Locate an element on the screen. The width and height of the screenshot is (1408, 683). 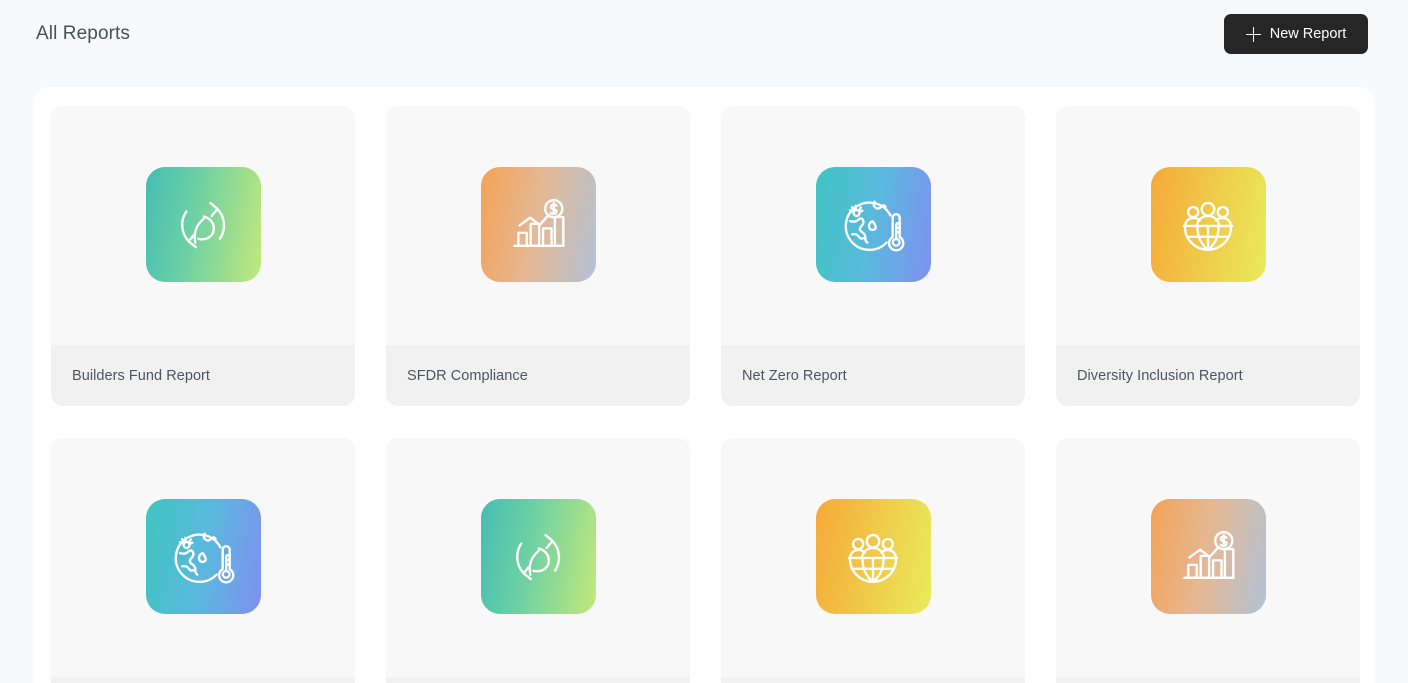
new-report-button: New Report is located at coordinates (1296, 34).